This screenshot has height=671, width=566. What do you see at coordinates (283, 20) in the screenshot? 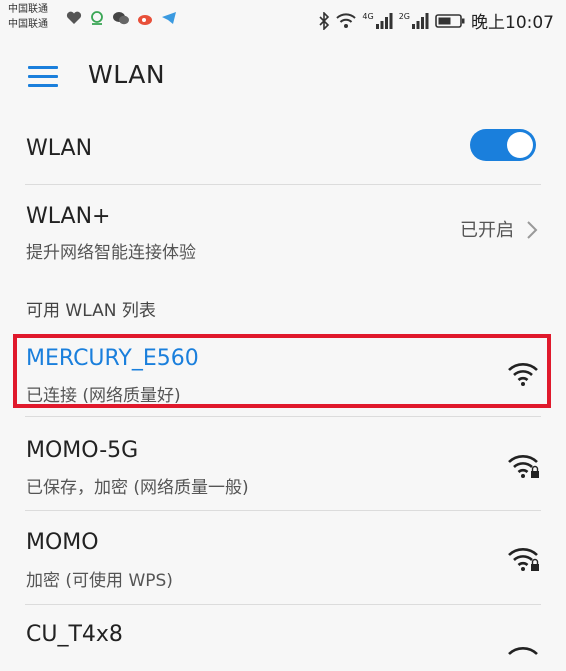
I see `status-bar: 中国联通 中国联通 4G 2G 晚上10:07` at bounding box center [283, 20].